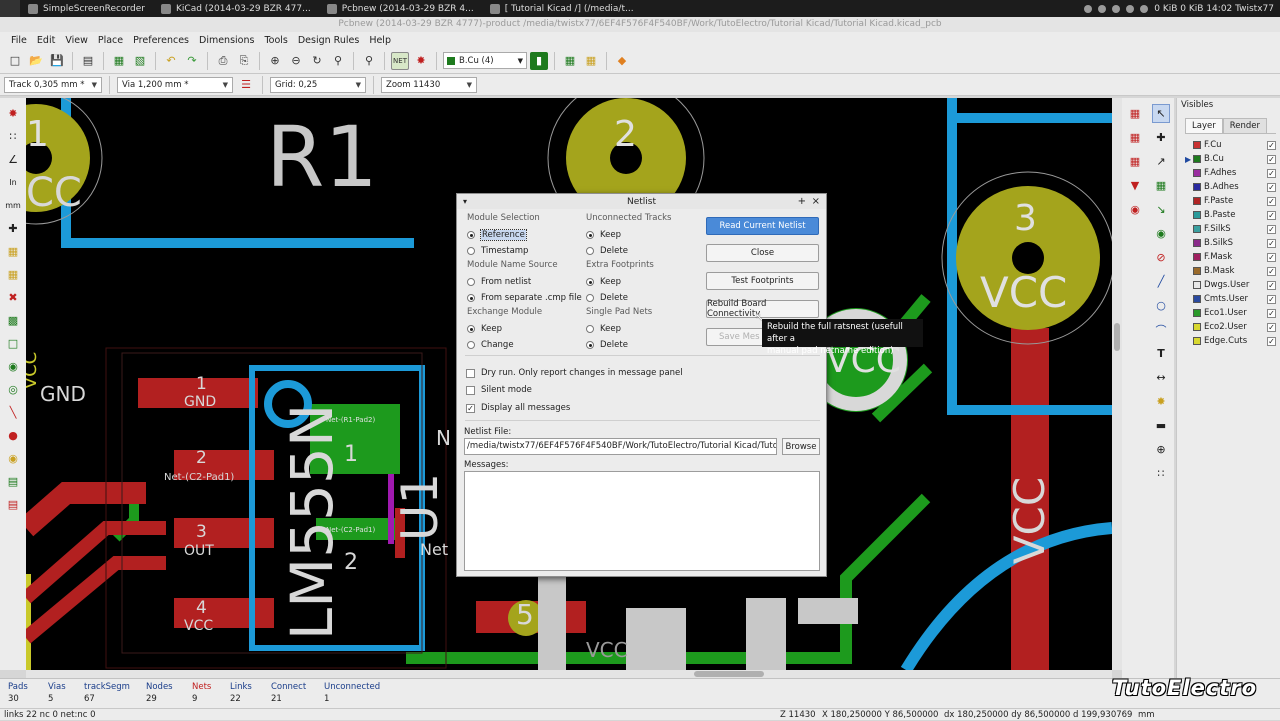 This screenshot has height=721, width=1280. What do you see at coordinates (53, 84) in the screenshot?
I see `track-width-select: Track 0,305 mm * ▼` at bounding box center [53, 84].